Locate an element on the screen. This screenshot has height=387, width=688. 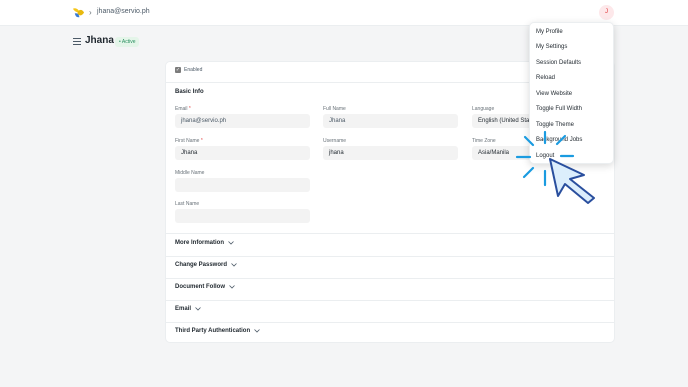
enabled-checkbox-row: ✓ Enabled is located at coordinates (188, 70).